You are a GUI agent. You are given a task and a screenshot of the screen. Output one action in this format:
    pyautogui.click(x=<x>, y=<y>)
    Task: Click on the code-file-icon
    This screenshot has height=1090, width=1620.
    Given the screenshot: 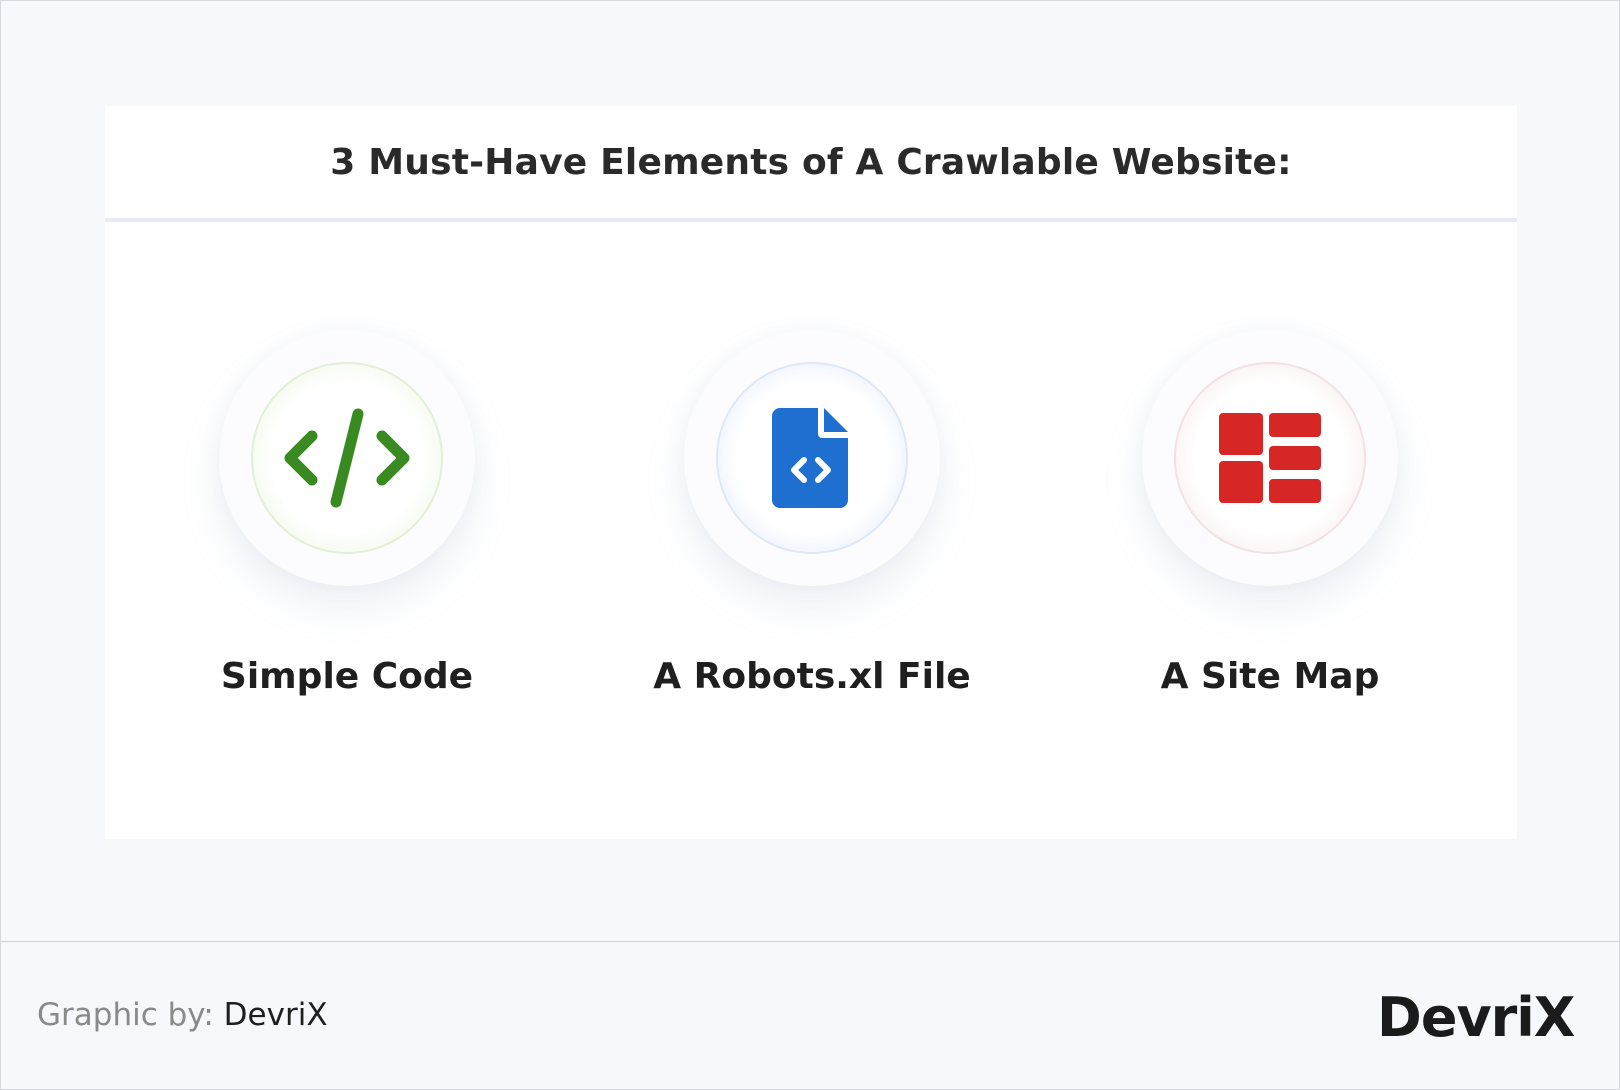 What is the action you would take?
    pyautogui.click(x=810, y=458)
    